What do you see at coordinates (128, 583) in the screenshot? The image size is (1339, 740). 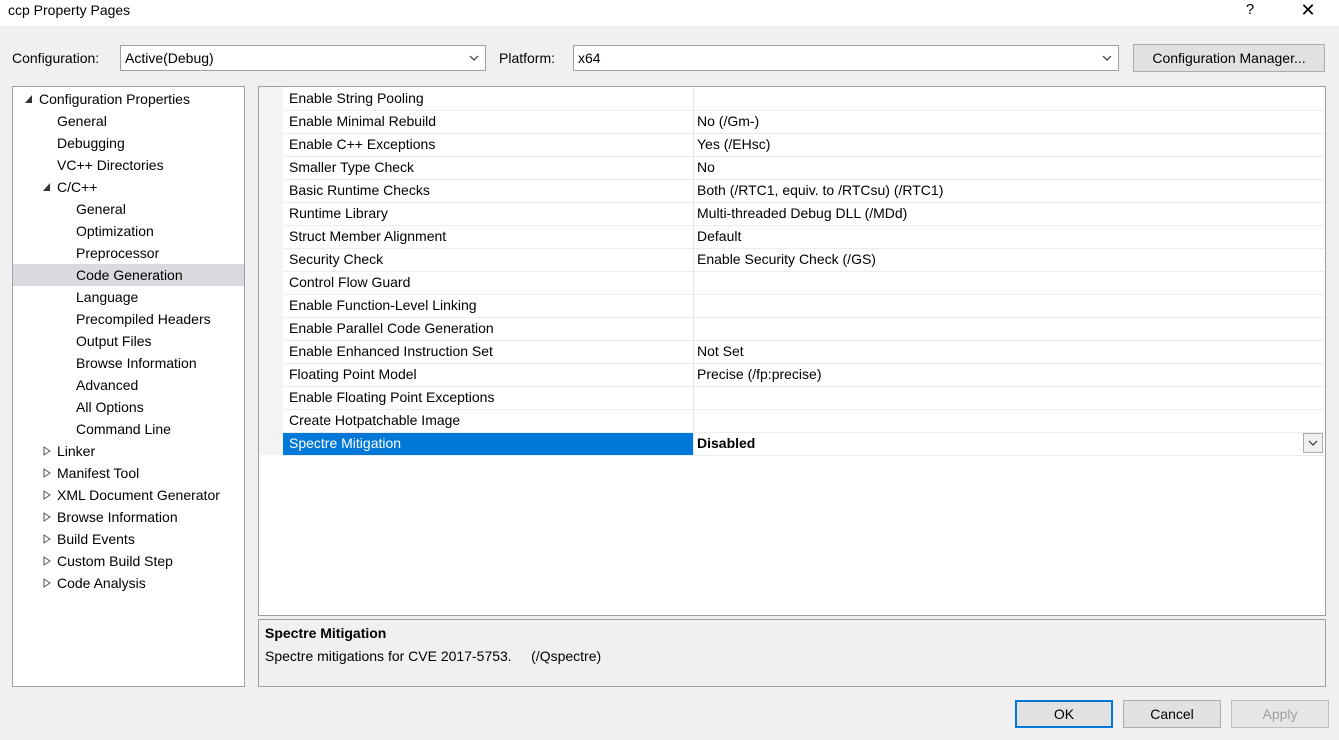 I see `tree-item: Code Analysis` at bounding box center [128, 583].